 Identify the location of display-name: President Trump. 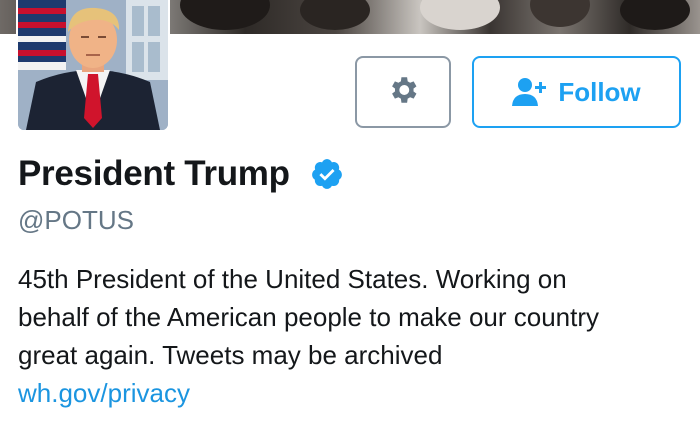
(154, 173).